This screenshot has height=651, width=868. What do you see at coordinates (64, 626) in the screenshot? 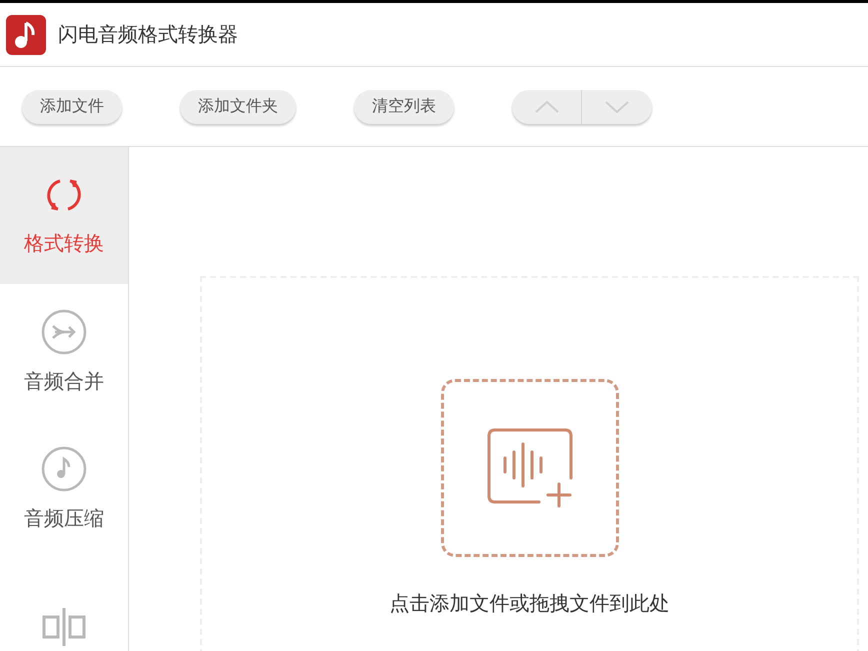
I see `split-icon` at bounding box center [64, 626].